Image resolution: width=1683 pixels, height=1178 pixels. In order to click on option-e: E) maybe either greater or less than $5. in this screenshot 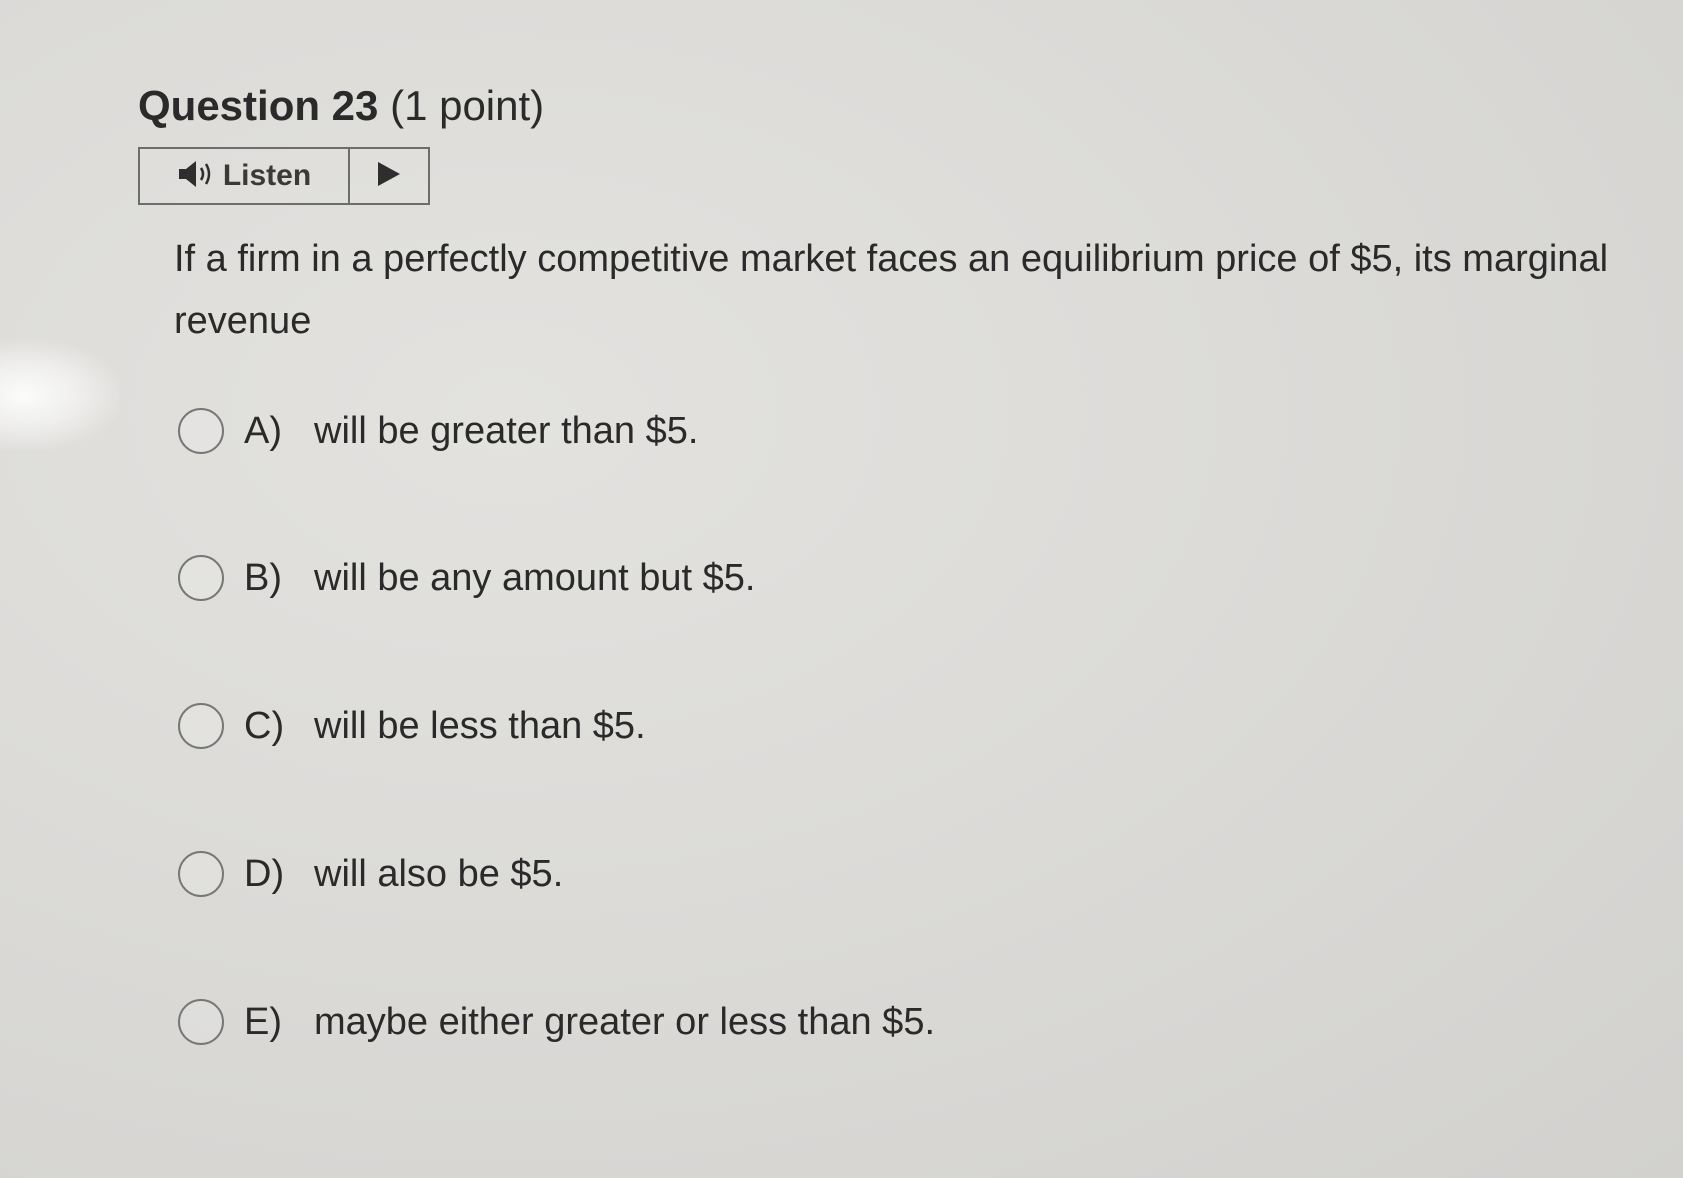, I will do `click(556, 1022)`.